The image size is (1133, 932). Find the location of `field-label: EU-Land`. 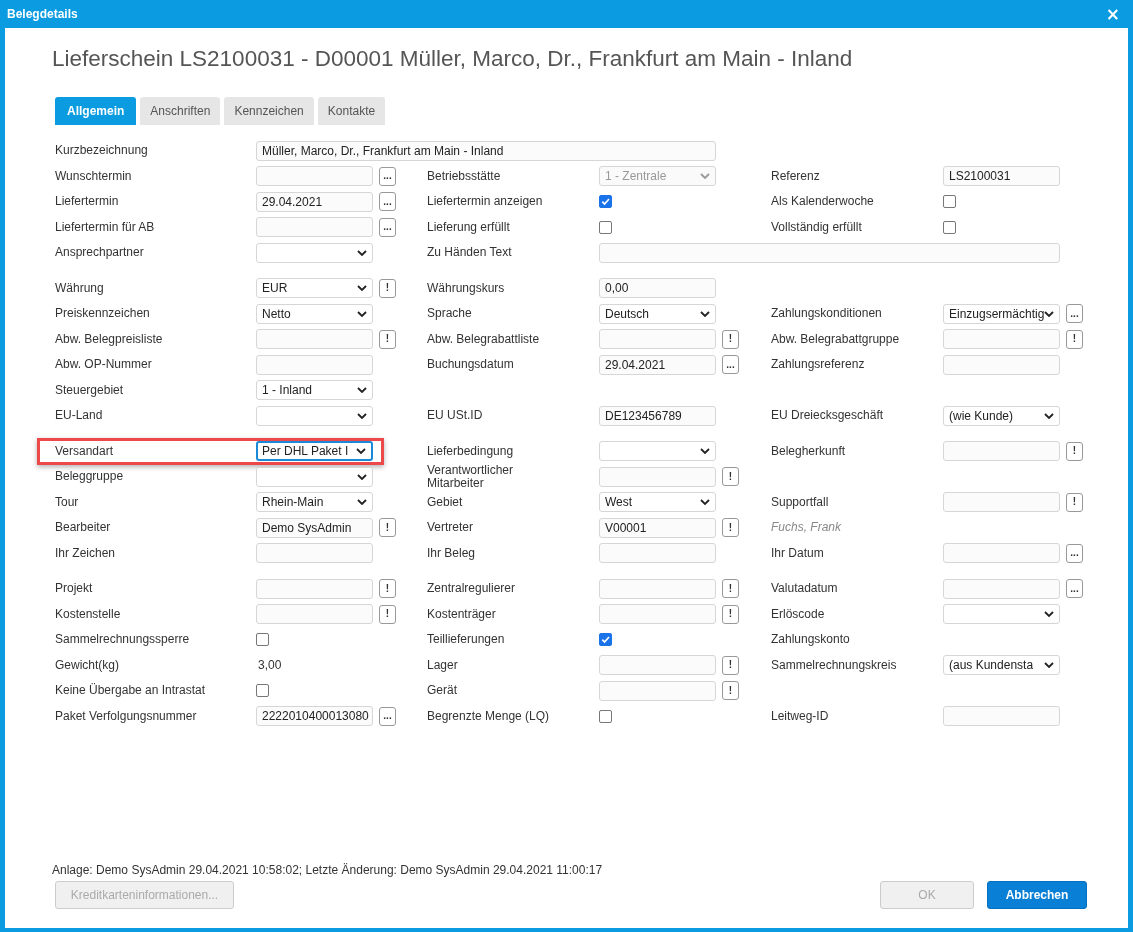

field-label: EU-Land is located at coordinates (79, 416).